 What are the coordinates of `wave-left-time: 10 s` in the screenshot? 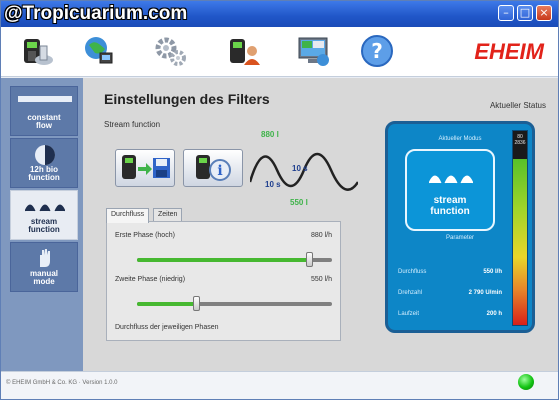 It's located at (273, 184).